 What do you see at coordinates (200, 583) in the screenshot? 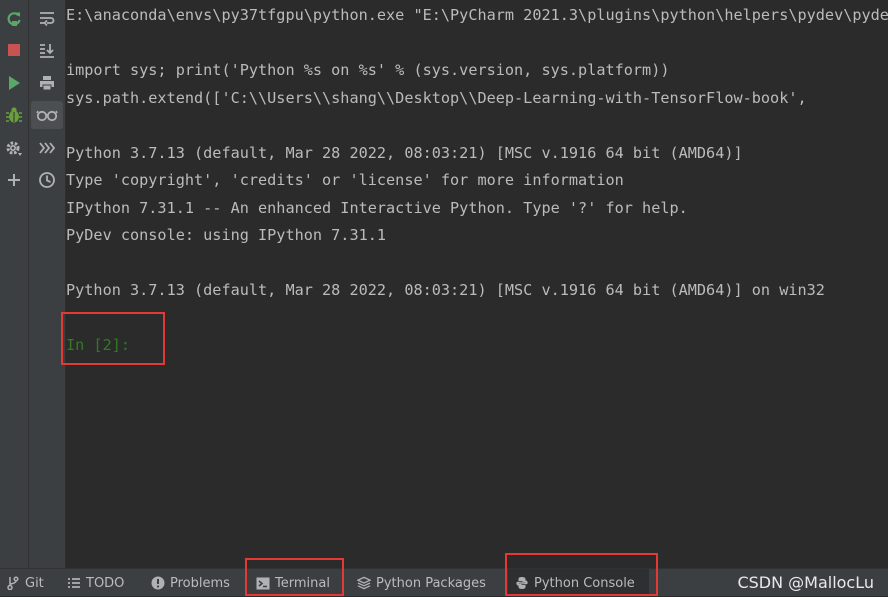
I see `tab-label: Problems` at bounding box center [200, 583].